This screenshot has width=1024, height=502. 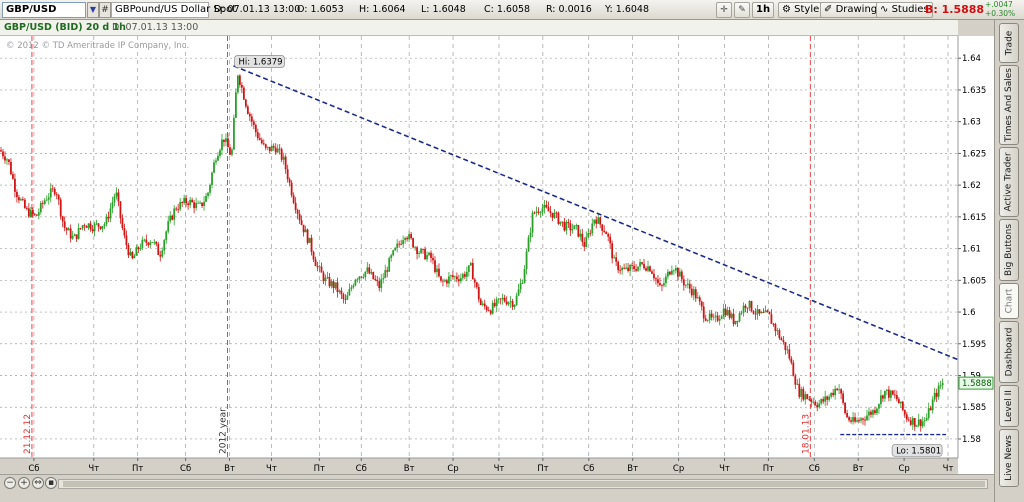 I want to click on y-tick-label: 1.6, so click(x=969, y=313).